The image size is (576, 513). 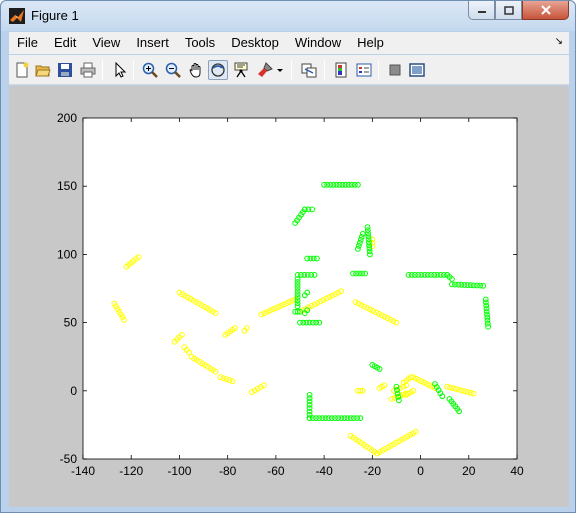 What do you see at coordinates (218, 70) in the screenshot?
I see `rotate-3d-icon` at bounding box center [218, 70].